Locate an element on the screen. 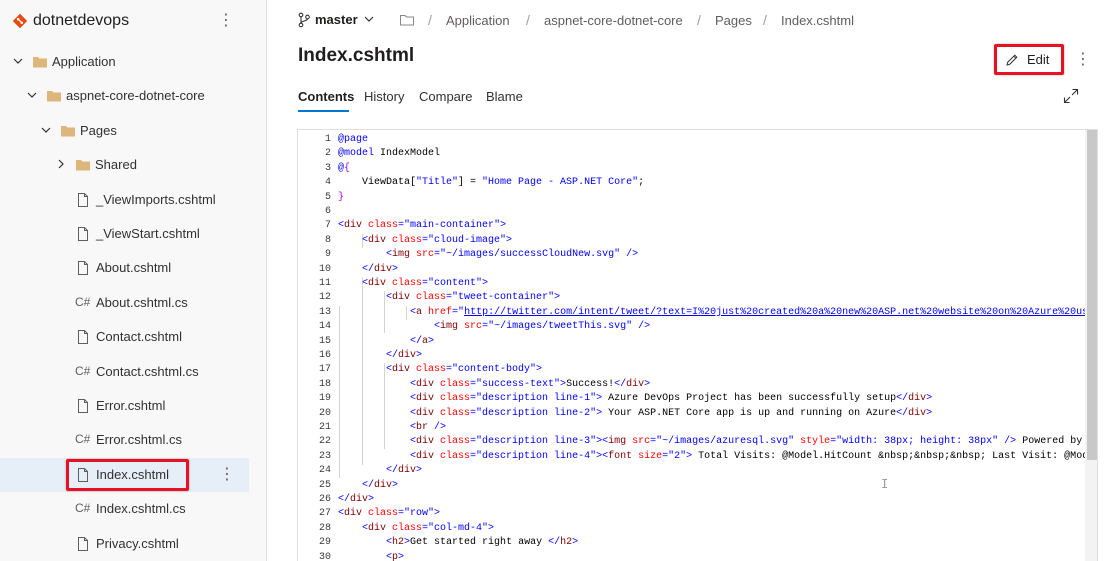 The height and width of the screenshot is (561, 1109). tree-file: About.cshtml is located at coordinates (124, 268).